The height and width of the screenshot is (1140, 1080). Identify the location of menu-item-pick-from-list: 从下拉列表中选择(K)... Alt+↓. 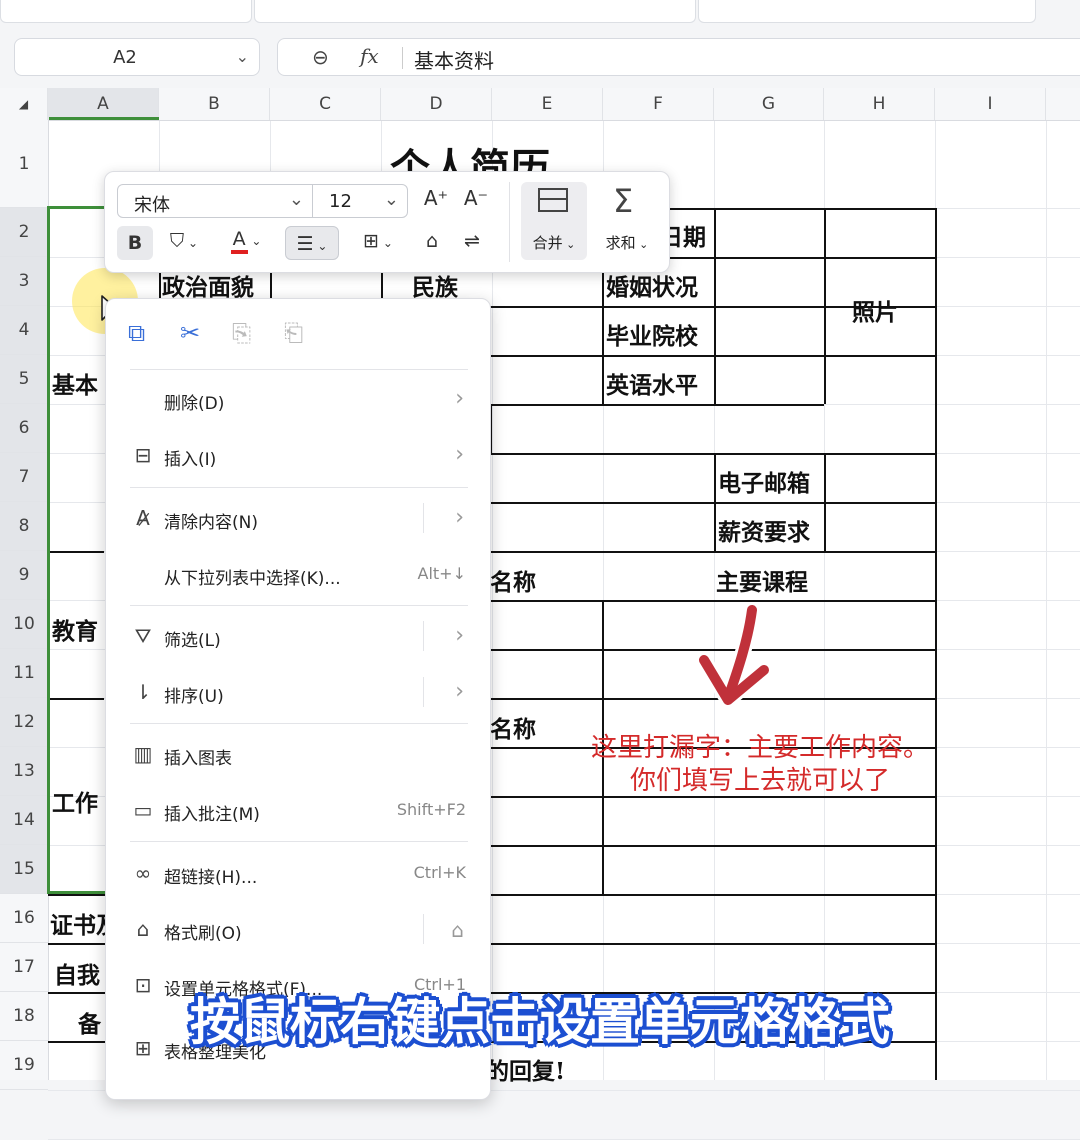
(298, 575).